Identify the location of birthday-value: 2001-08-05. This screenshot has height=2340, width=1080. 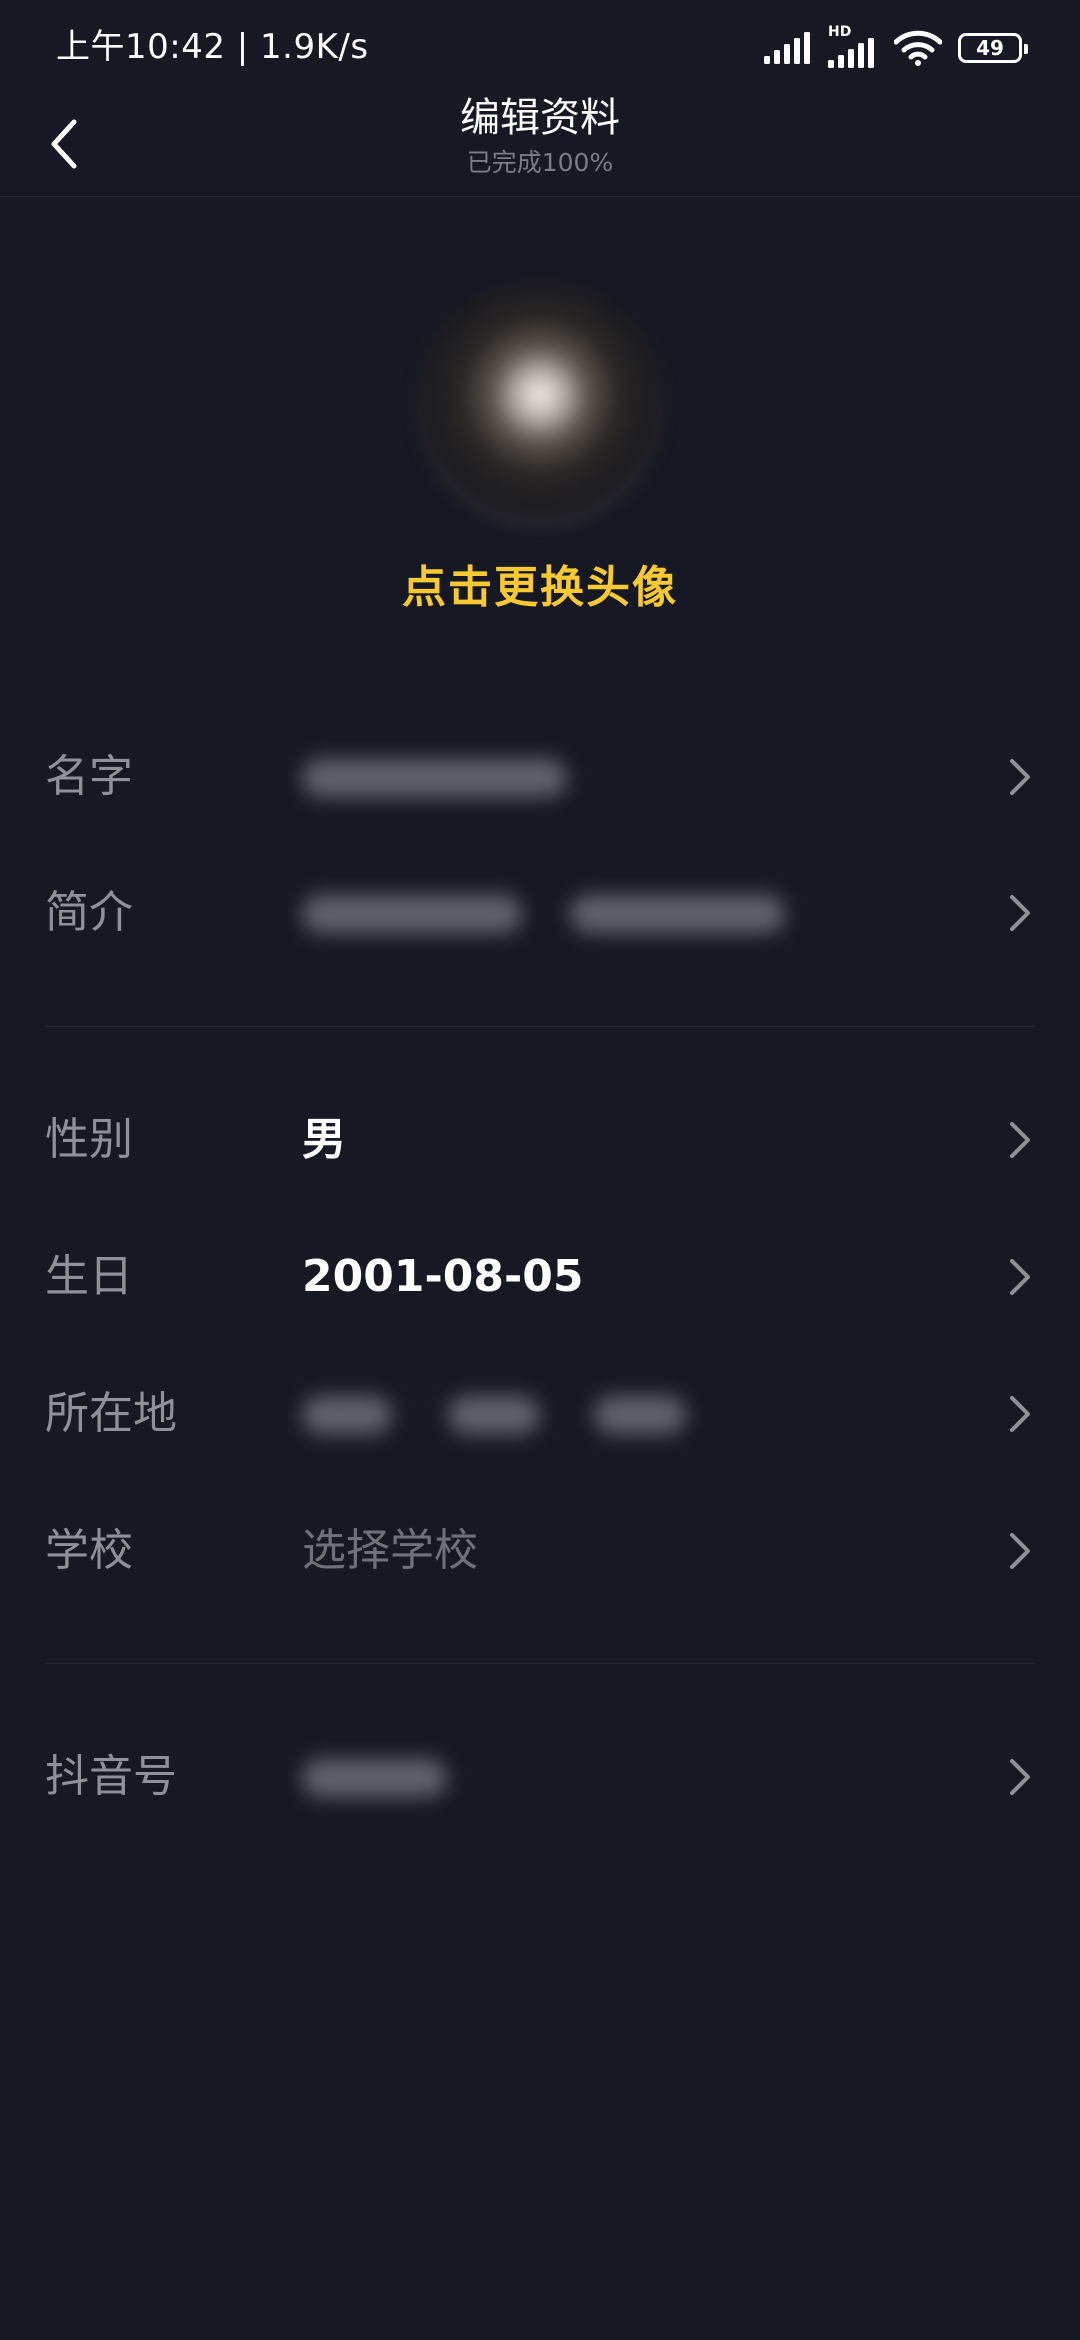
(443, 1276).